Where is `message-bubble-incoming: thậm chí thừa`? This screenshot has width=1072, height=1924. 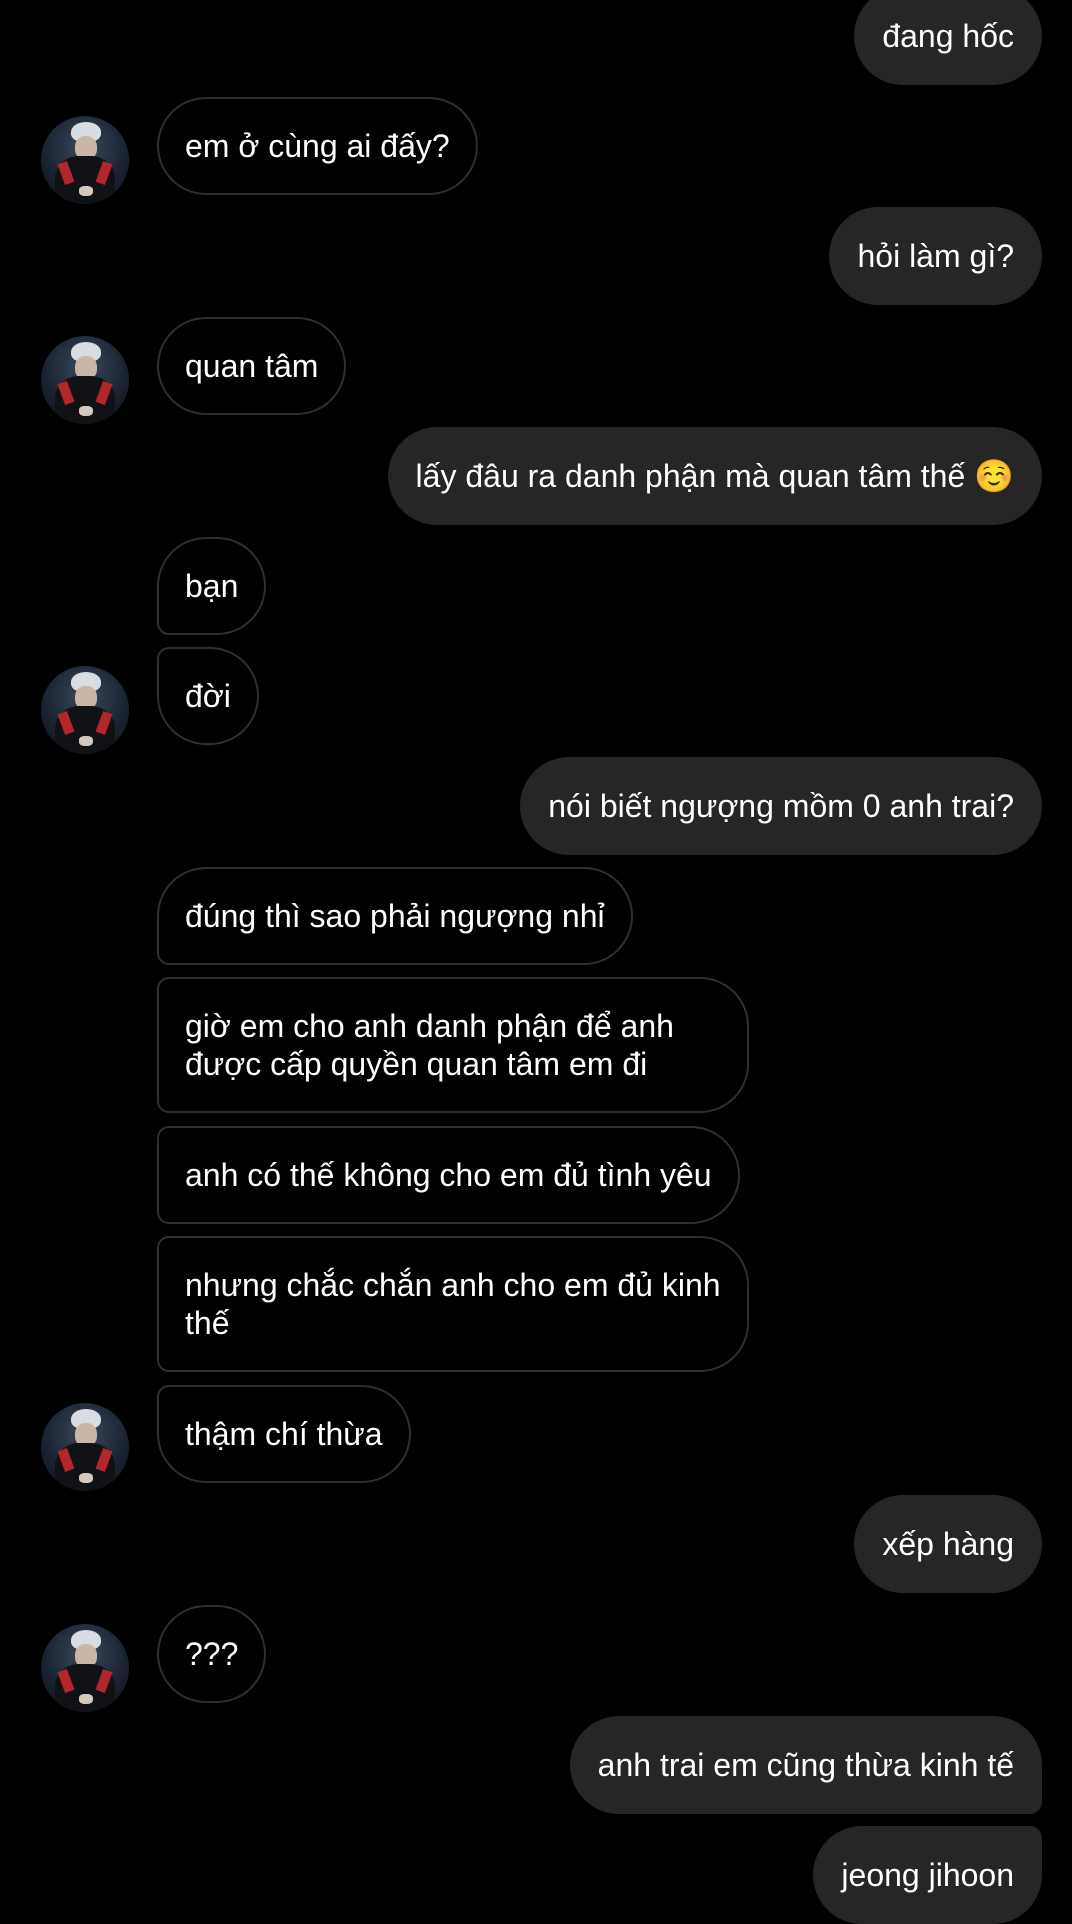 message-bubble-incoming: thậm chí thừa is located at coordinates (284, 1434).